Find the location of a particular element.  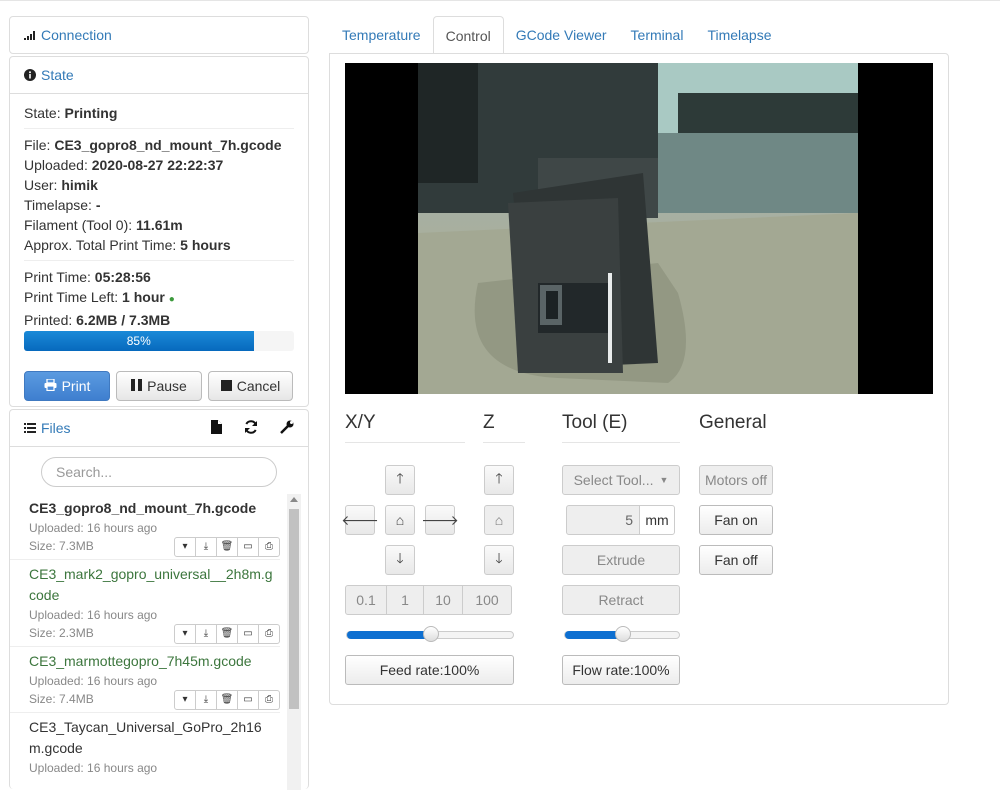

progress-label: 85% is located at coordinates (138, 341).